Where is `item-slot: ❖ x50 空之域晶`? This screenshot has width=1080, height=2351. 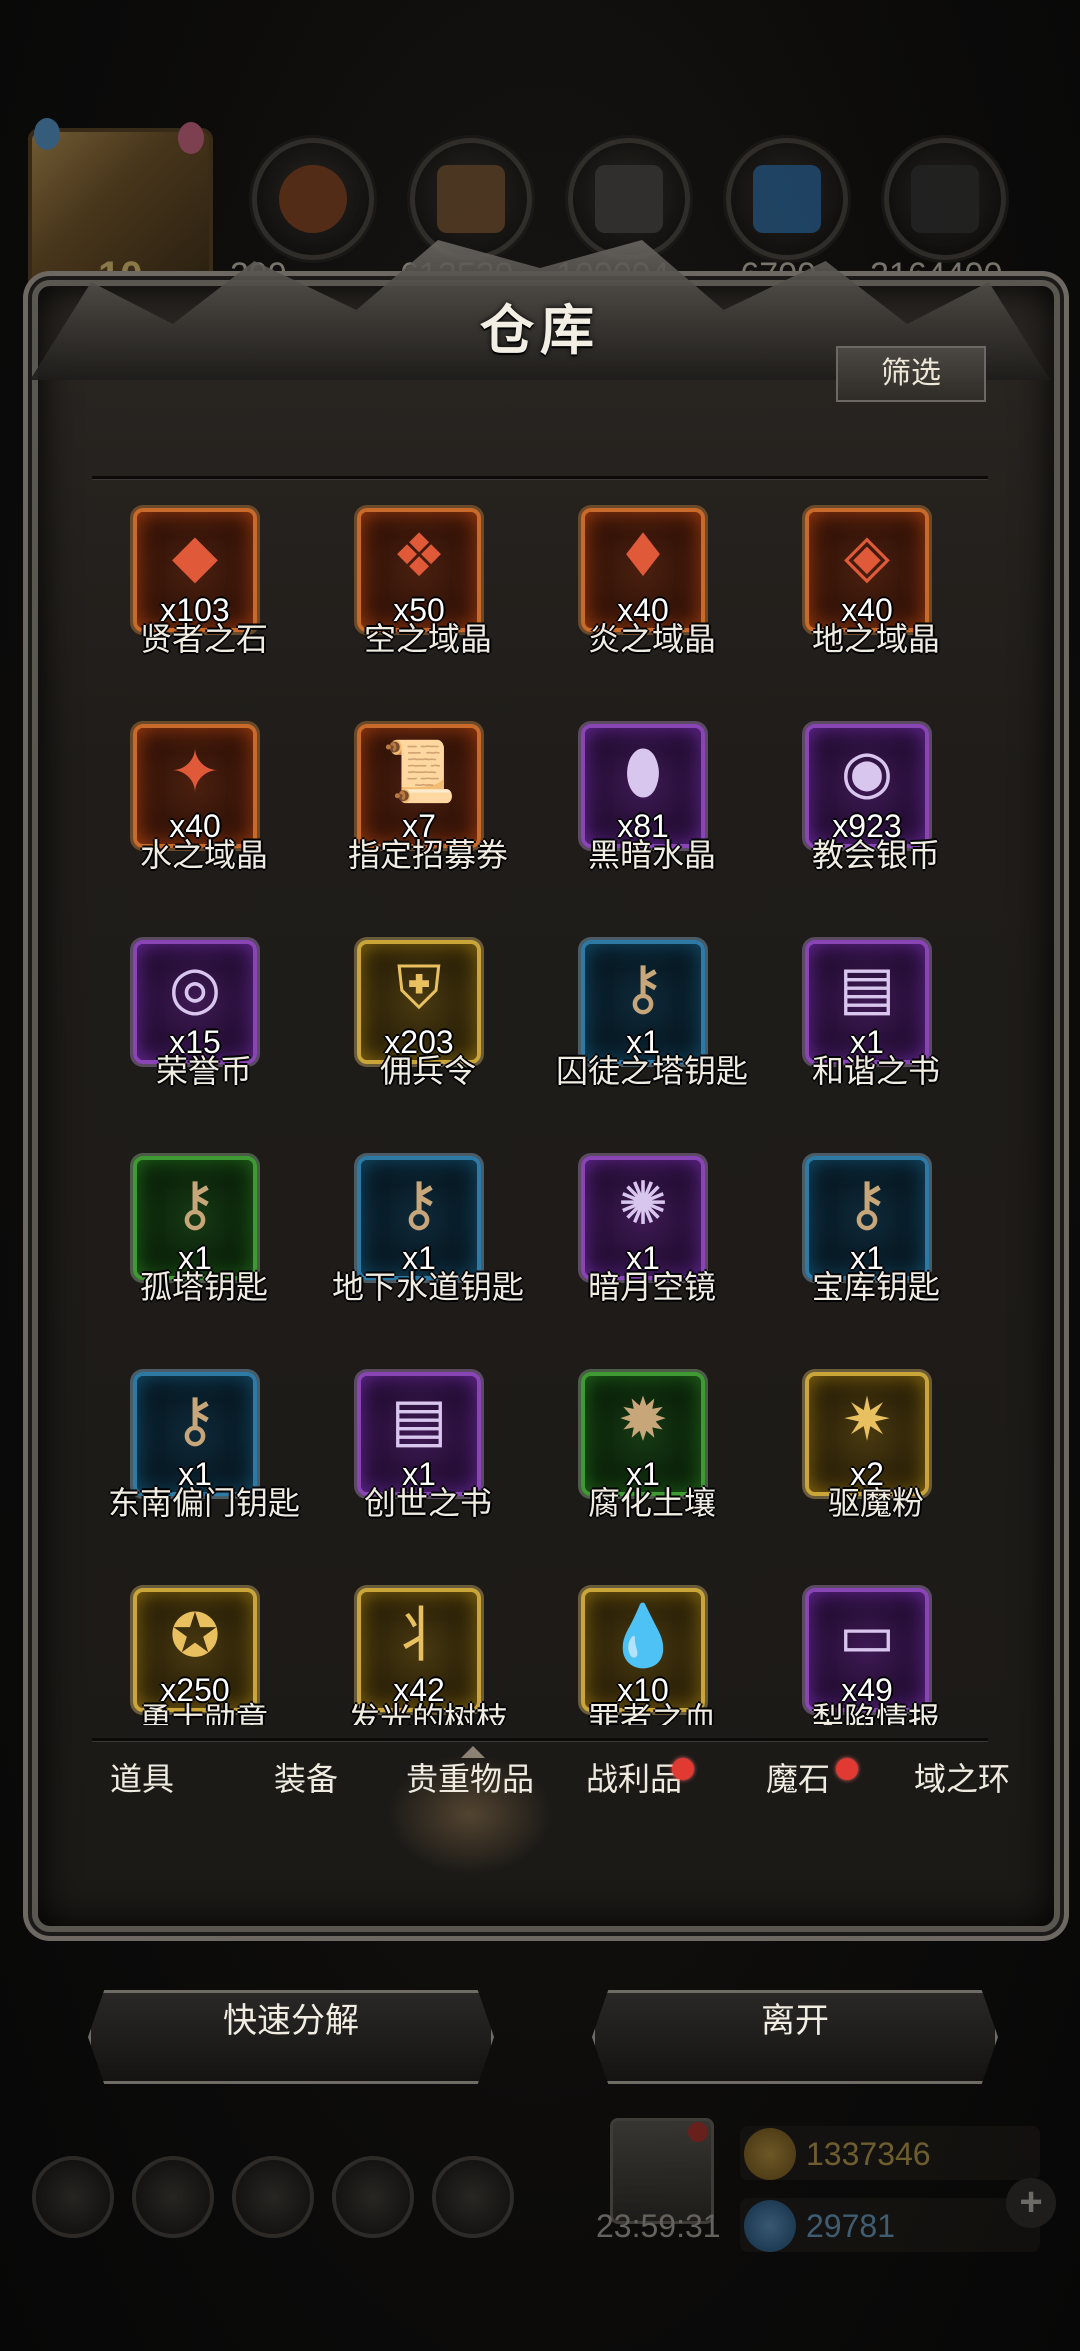 item-slot: ❖ x50 空之域晶 is located at coordinates (428, 608).